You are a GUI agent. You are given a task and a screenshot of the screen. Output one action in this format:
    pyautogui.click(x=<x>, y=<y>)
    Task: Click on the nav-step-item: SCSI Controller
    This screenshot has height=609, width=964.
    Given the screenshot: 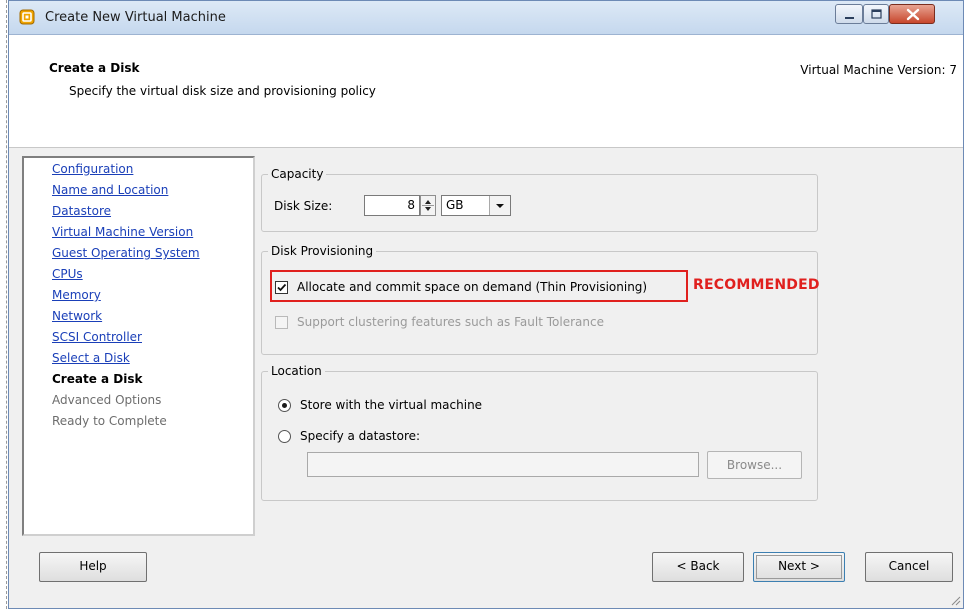 What is the action you would take?
    pyautogui.click(x=97, y=337)
    